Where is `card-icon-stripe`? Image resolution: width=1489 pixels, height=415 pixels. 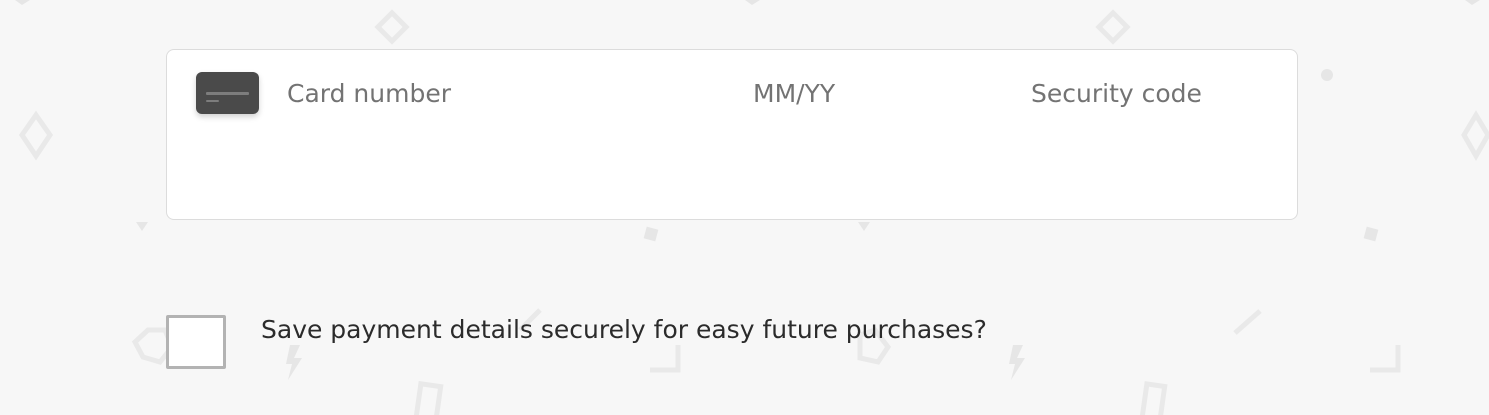
card-icon-stripe is located at coordinates (227, 93).